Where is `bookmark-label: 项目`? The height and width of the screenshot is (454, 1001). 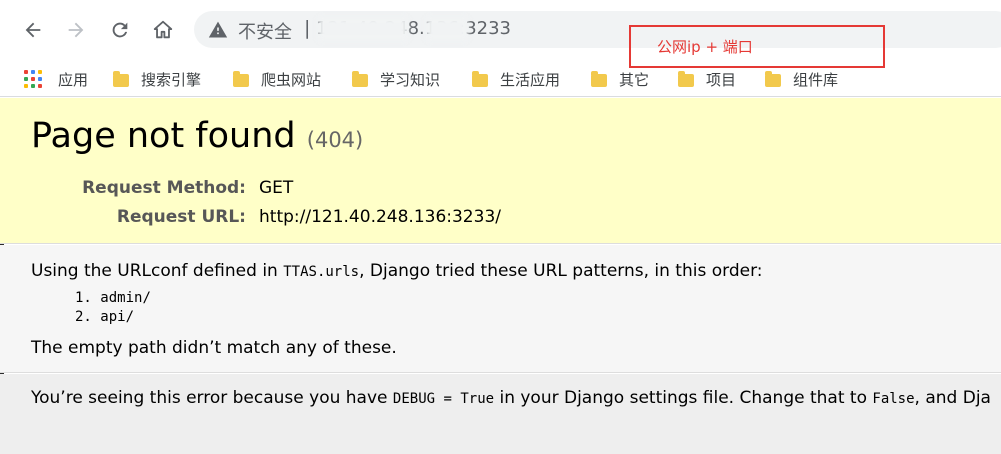 bookmark-label: 项目 is located at coordinates (721, 79).